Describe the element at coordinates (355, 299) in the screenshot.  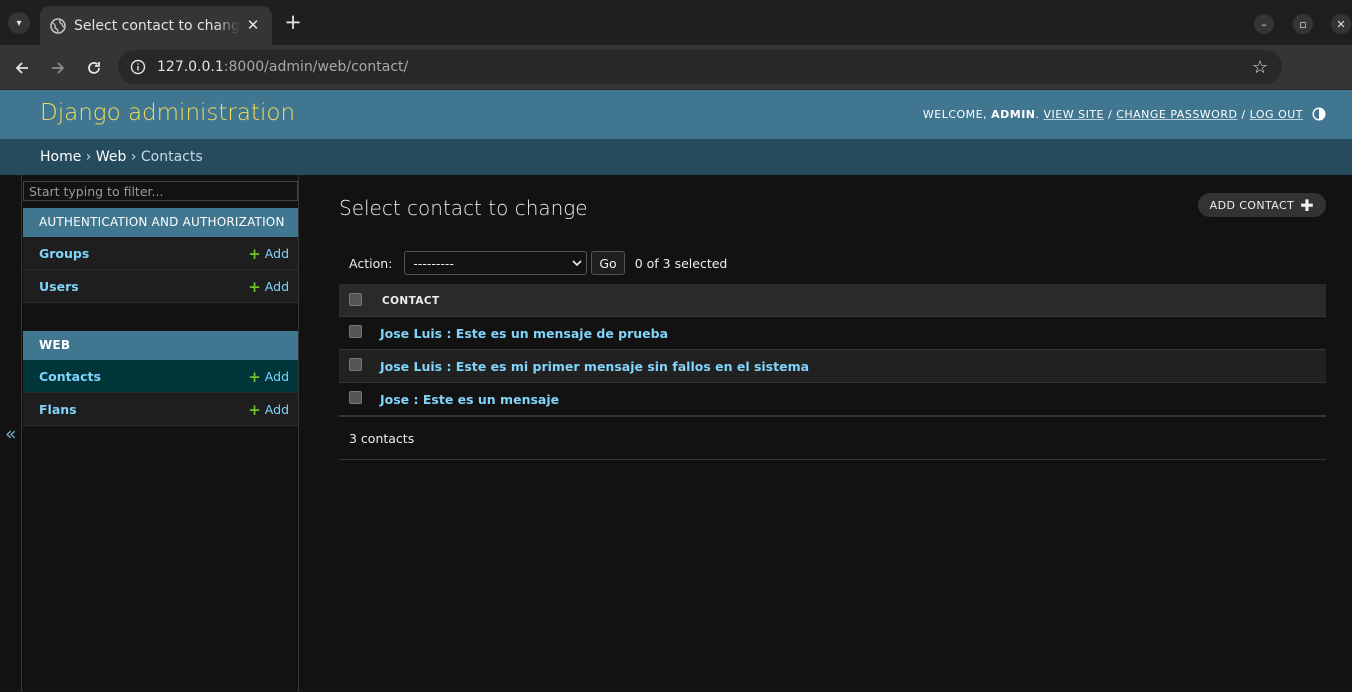
I see `select-all-checkbox` at that location.